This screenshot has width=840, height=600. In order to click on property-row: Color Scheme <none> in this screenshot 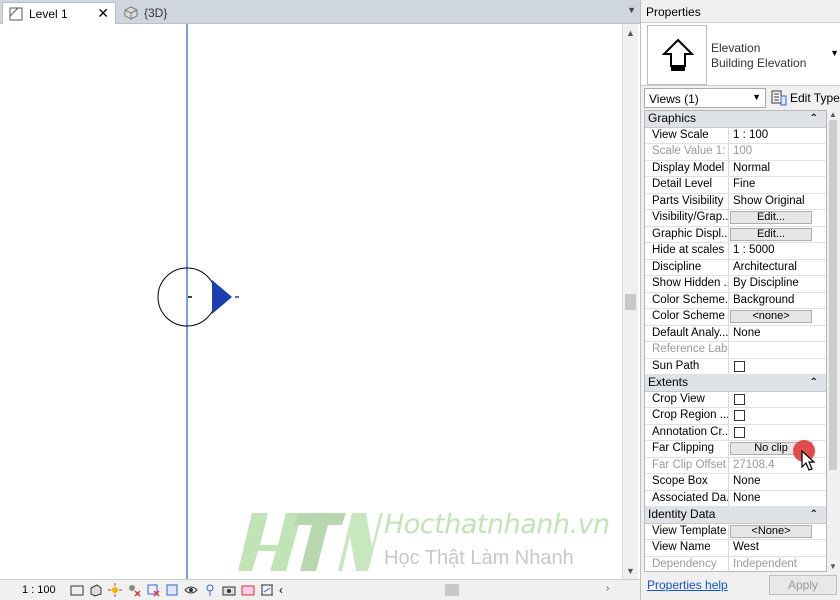, I will do `click(735, 317)`.